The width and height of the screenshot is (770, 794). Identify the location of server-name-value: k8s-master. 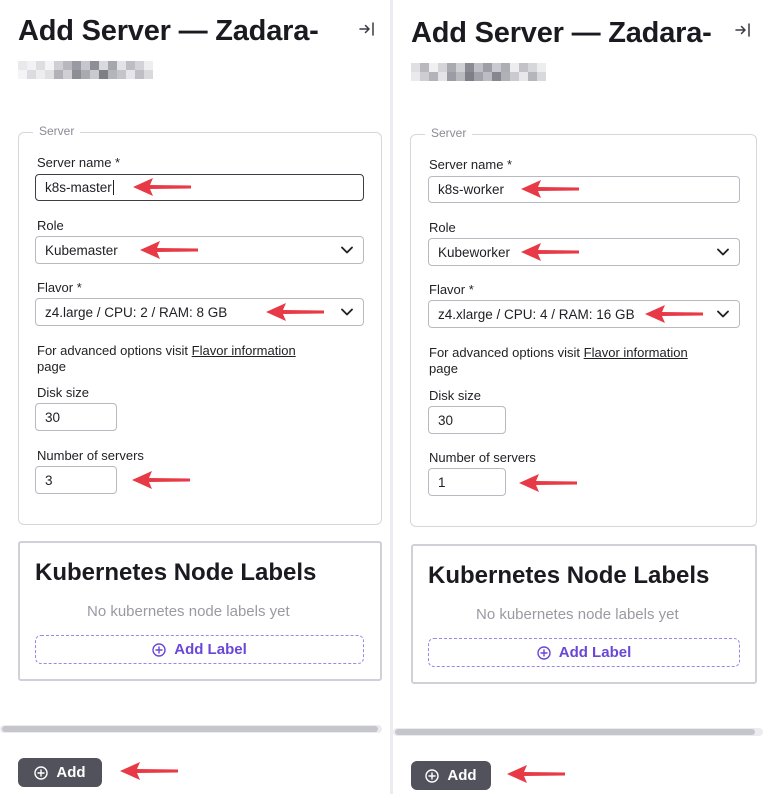
(78, 187).